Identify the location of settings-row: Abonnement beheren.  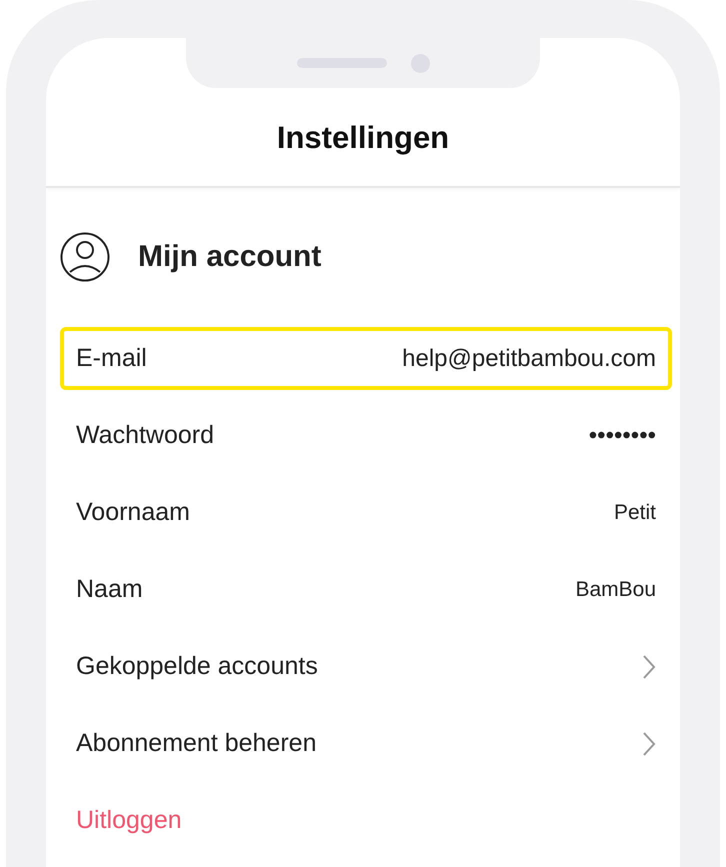
(366, 743).